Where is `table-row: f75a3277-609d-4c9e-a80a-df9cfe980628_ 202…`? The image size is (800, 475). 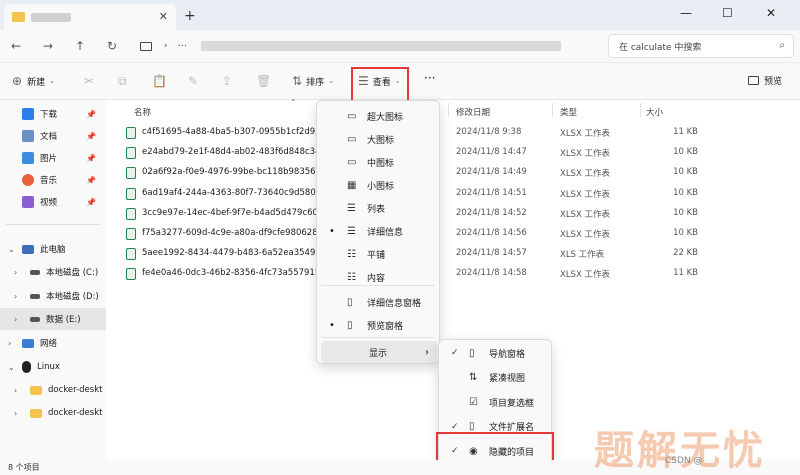 table-row: f75a3277-609d-4c9e-a80a-df9cfe980628_ 202… is located at coordinates (453, 234).